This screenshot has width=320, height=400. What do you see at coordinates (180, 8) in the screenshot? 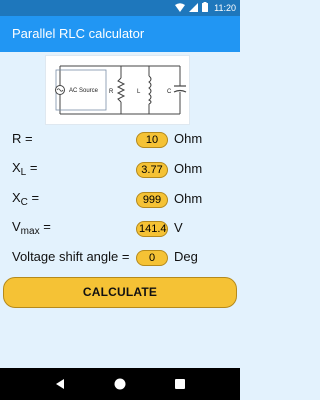
I see `wifi-icon` at bounding box center [180, 8].